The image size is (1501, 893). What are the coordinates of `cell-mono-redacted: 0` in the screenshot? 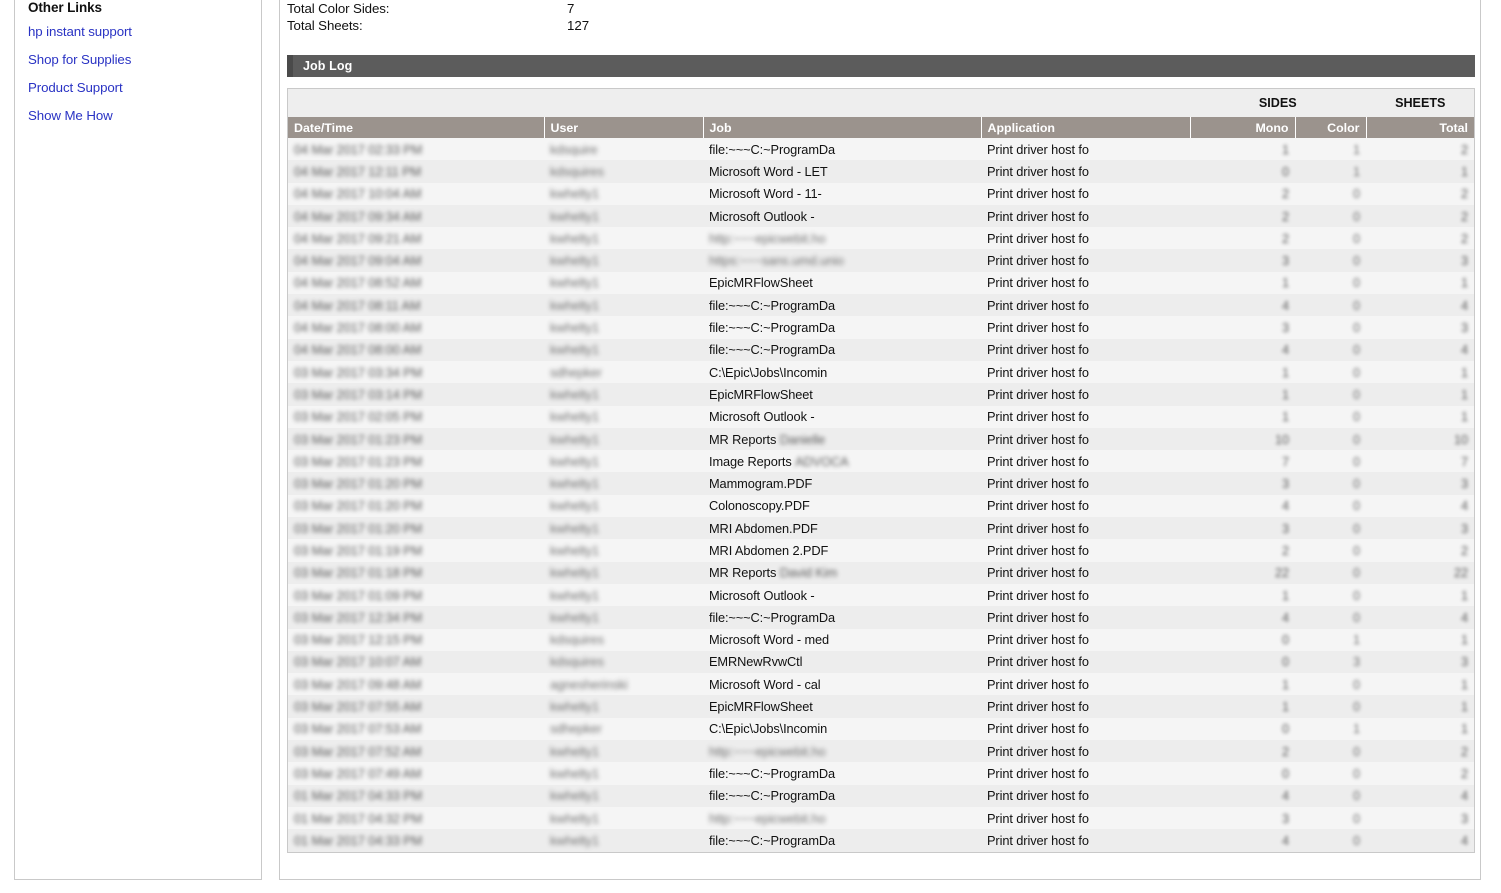 It's located at (1285, 773).